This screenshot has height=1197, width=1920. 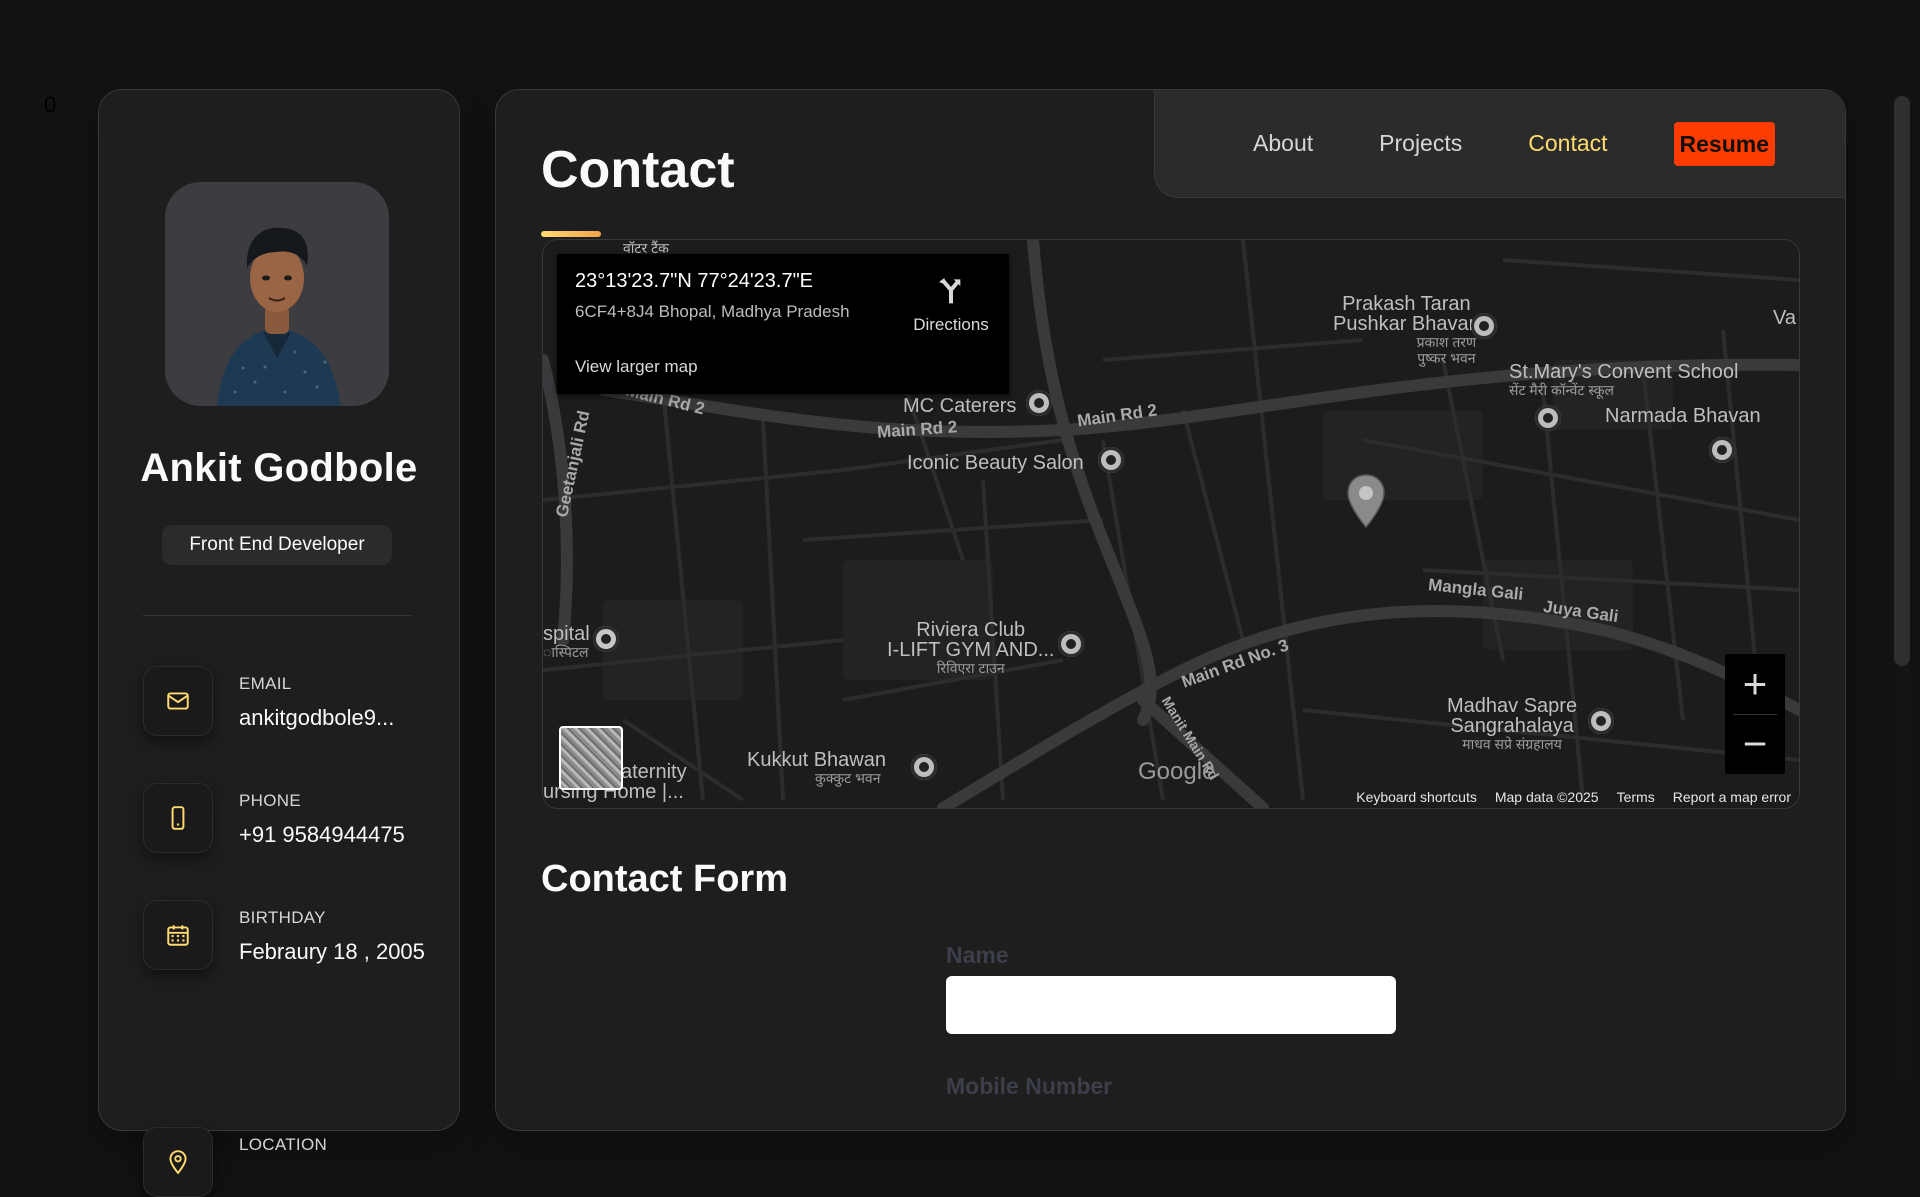 I want to click on directions-button: Directions, so click(x=951, y=304).